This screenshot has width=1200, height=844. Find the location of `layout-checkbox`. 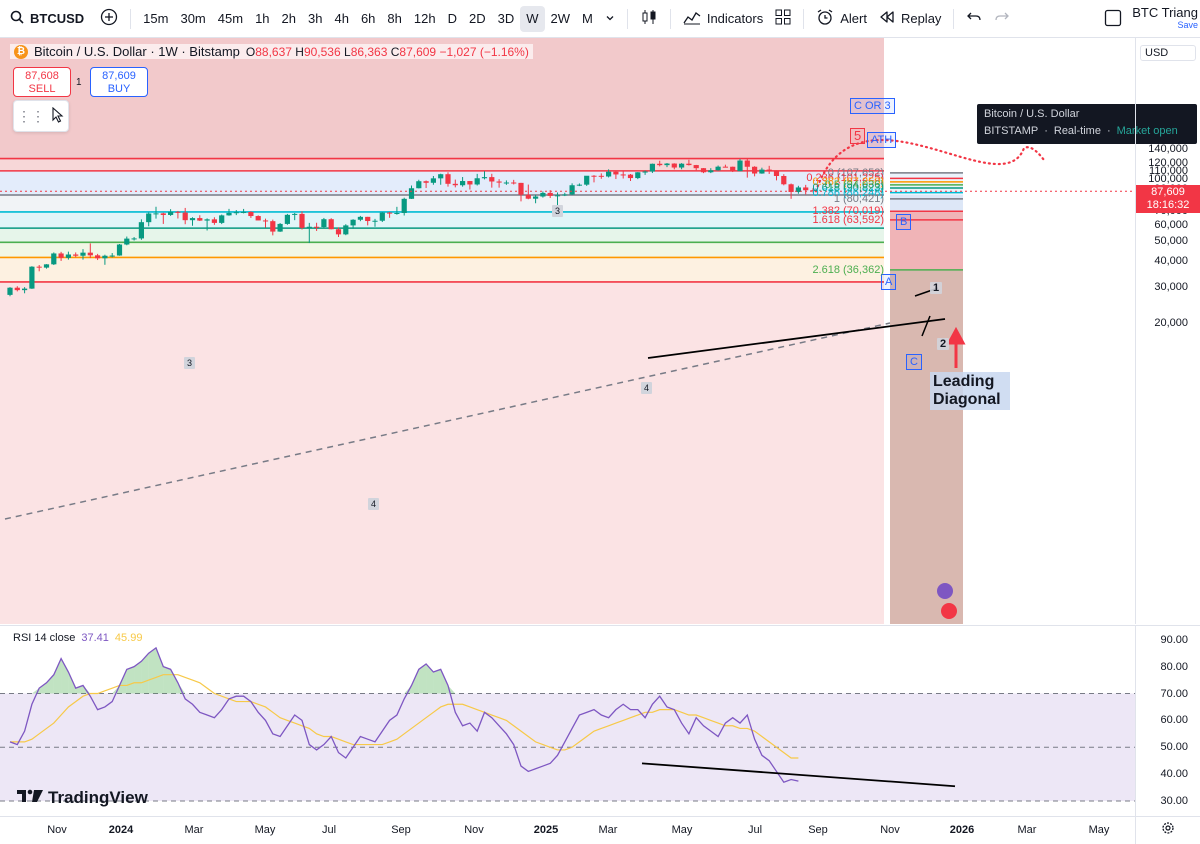

layout-checkbox is located at coordinates (1113, 19).